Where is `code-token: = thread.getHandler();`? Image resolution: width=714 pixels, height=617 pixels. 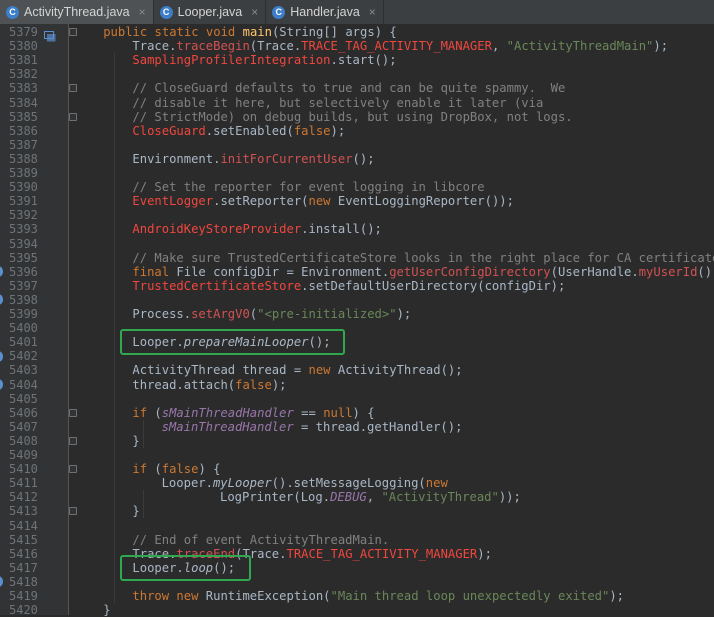
code-token: = thread.getHandler(); is located at coordinates (378, 426).